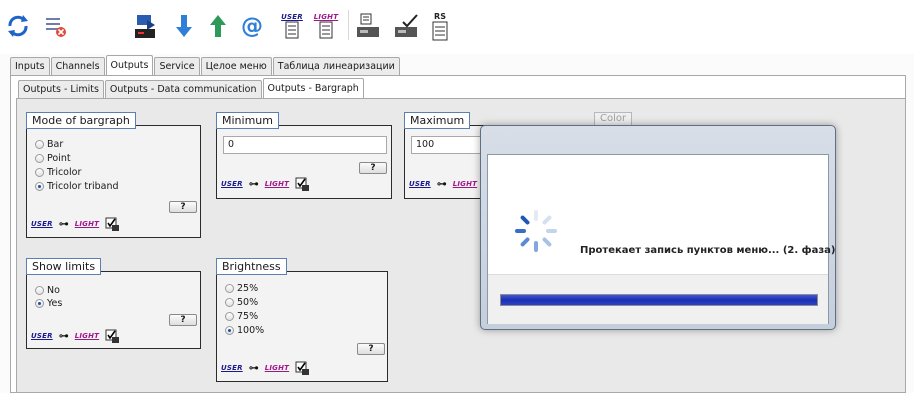 This screenshot has width=914, height=393. I want to click on tab-channels: Channels, so click(77, 66).